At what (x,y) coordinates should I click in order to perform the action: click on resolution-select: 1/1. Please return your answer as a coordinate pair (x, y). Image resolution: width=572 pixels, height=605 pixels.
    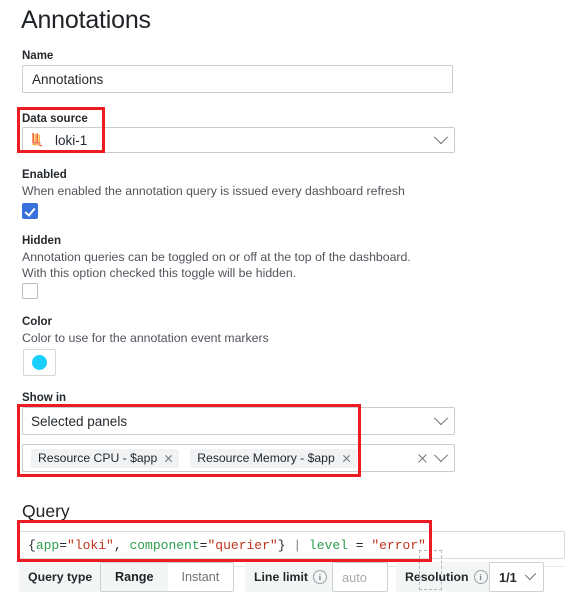
    Looking at the image, I should click on (516, 577).